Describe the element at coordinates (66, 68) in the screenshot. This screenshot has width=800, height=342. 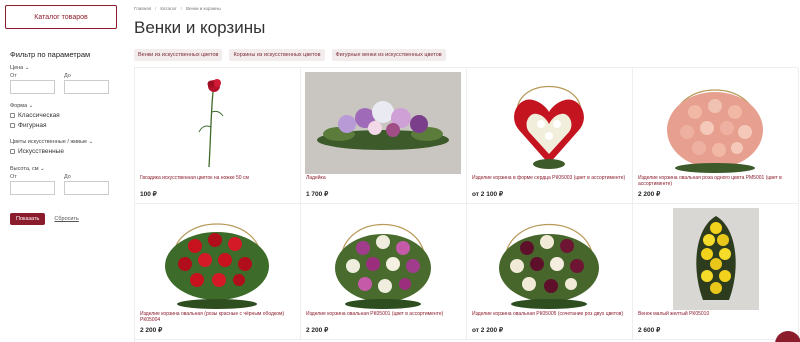
I see `price-label: Цена ⌄` at that location.